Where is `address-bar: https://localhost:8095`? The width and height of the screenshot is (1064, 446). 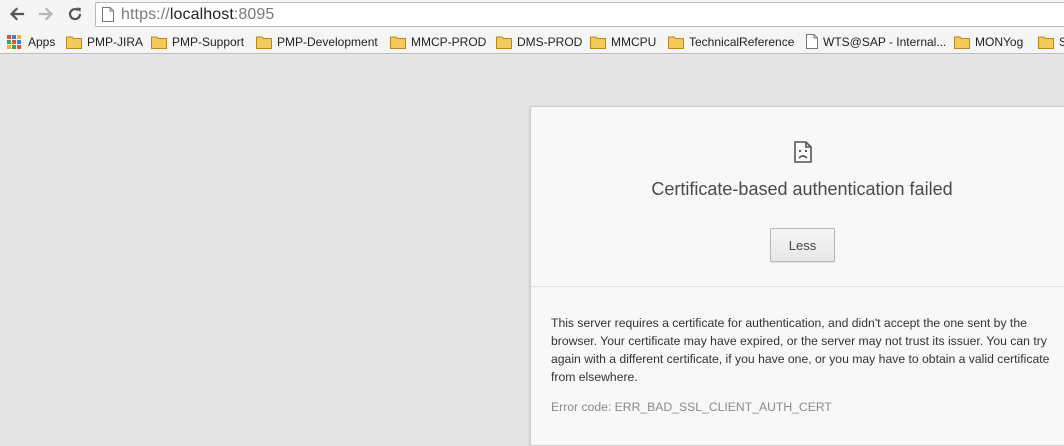 address-bar: https://localhost:8095 is located at coordinates (579, 14).